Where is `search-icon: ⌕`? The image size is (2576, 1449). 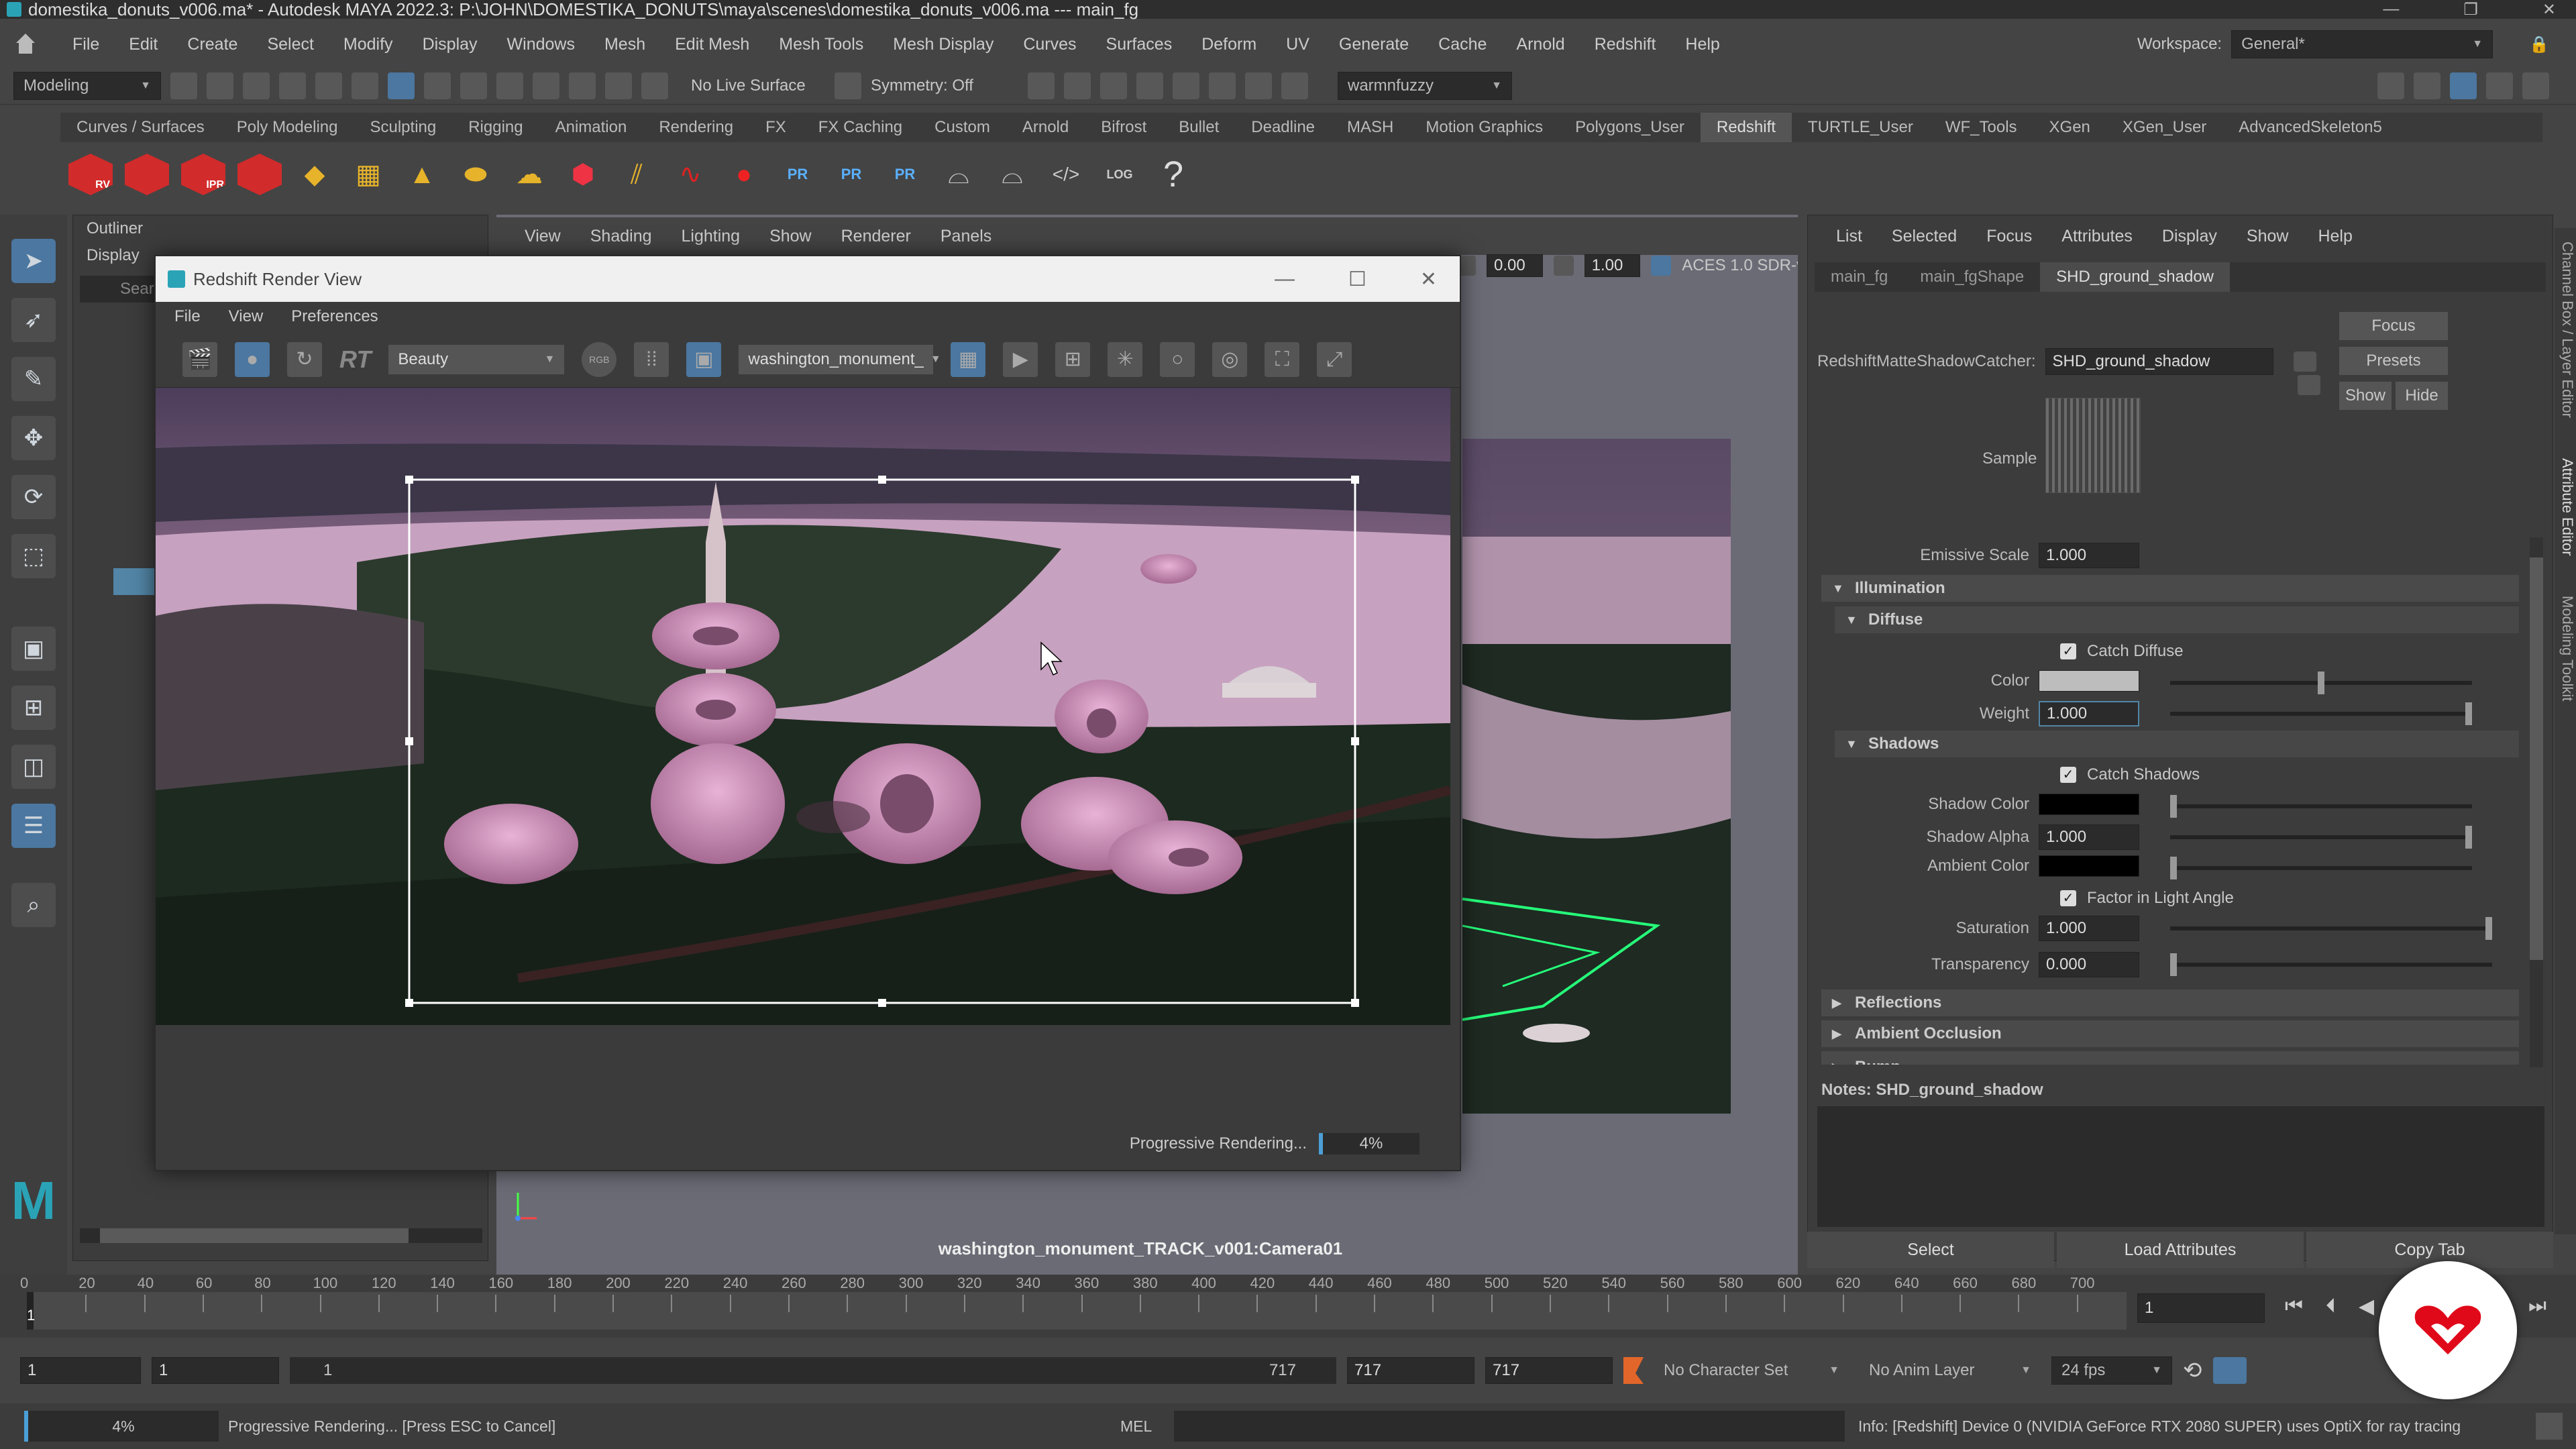
search-icon: ⌕ is located at coordinates (33, 905).